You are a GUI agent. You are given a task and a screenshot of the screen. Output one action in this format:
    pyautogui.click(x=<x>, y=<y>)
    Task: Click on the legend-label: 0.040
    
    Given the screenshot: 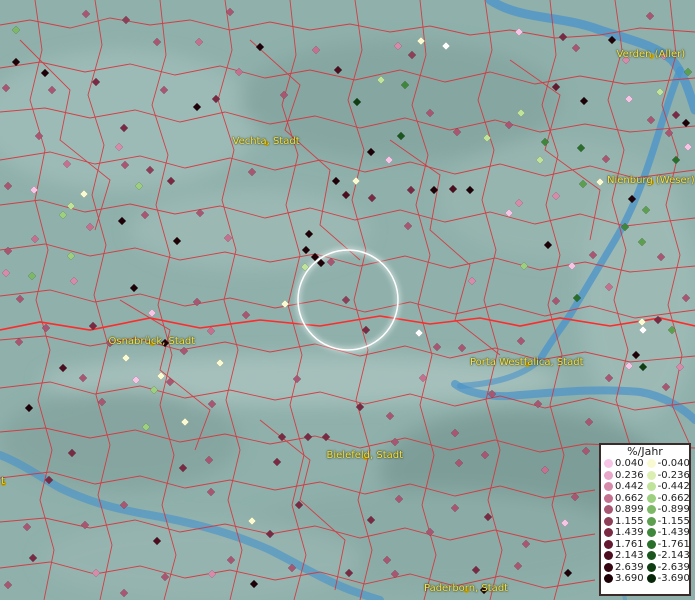 What is the action you would take?
    pyautogui.click(x=629, y=464)
    